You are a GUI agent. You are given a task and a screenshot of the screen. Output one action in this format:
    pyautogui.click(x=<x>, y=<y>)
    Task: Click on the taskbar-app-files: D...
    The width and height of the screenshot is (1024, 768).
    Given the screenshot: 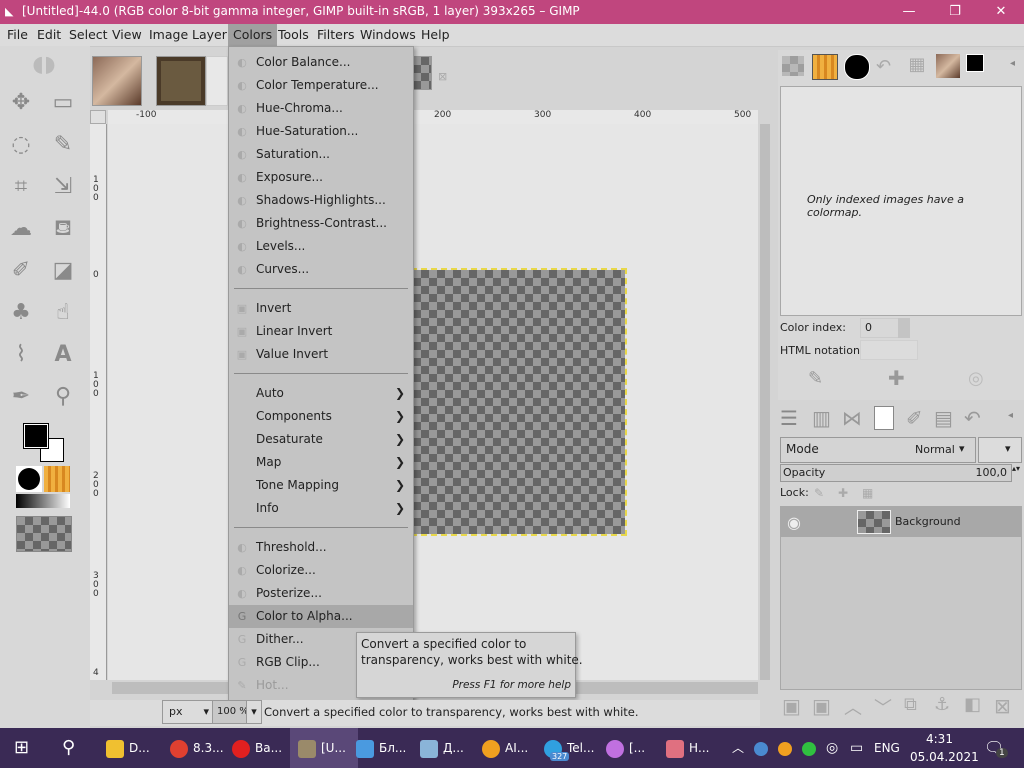 What is the action you would take?
    pyautogui.click(x=128, y=748)
    